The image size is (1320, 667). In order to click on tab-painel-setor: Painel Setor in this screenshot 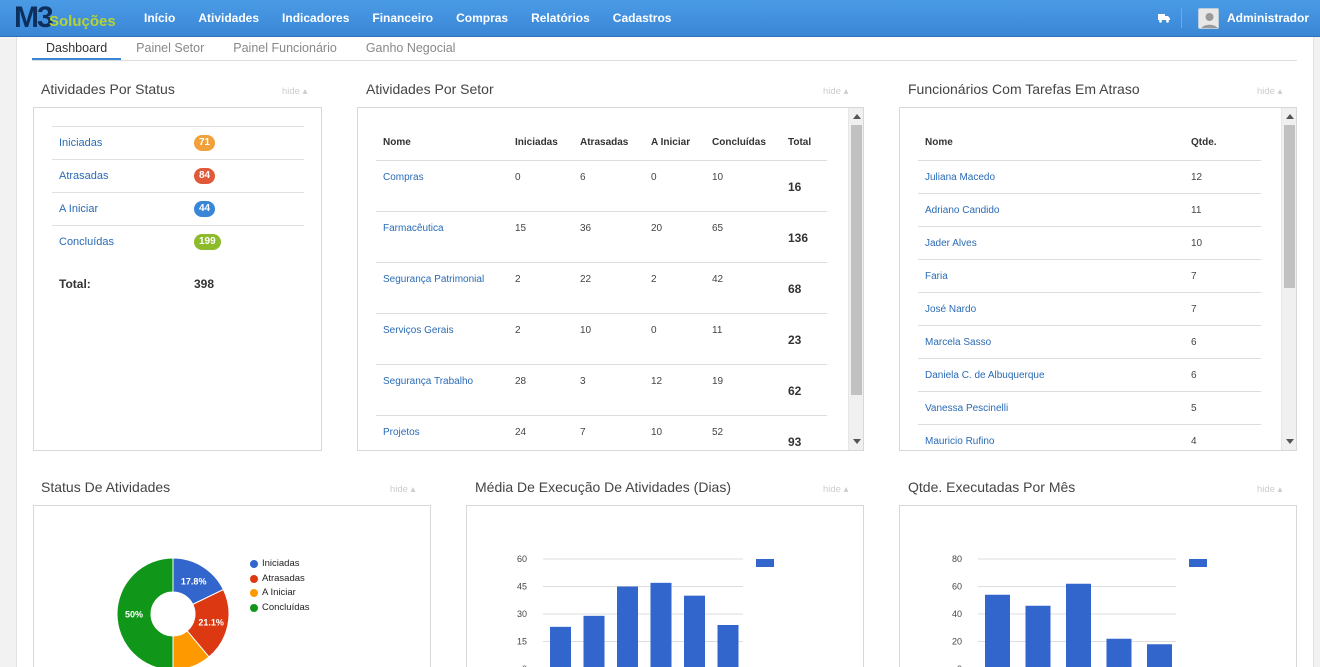, I will do `click(170, 48)`.